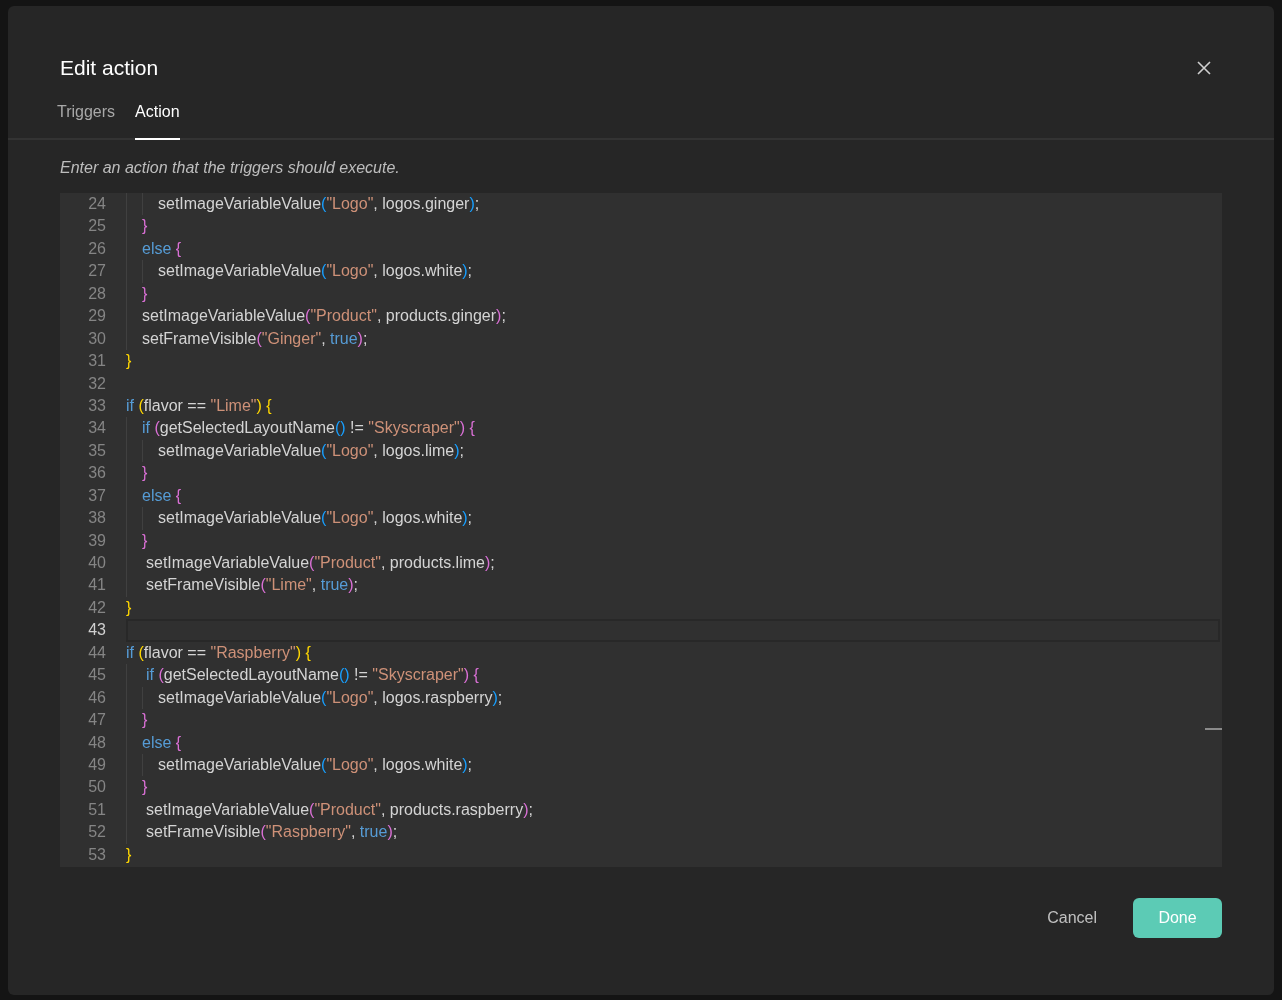 The width and height of the screenshot is (1282, 1000). Describe the element at coordinates (1204, 68) in the screenshot. I see `close-icon` at that location.